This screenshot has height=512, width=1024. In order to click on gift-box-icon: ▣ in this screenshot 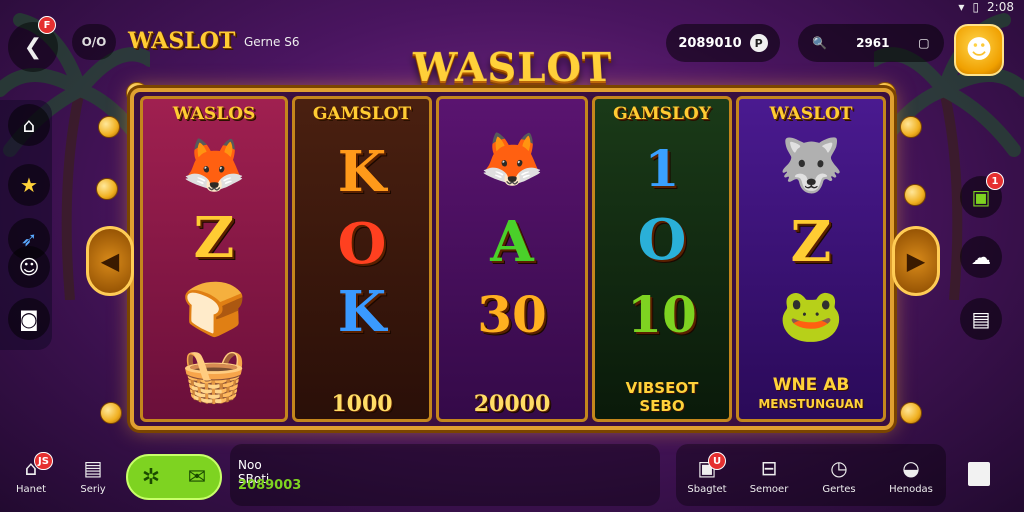, I will do `click(981, 197)`.